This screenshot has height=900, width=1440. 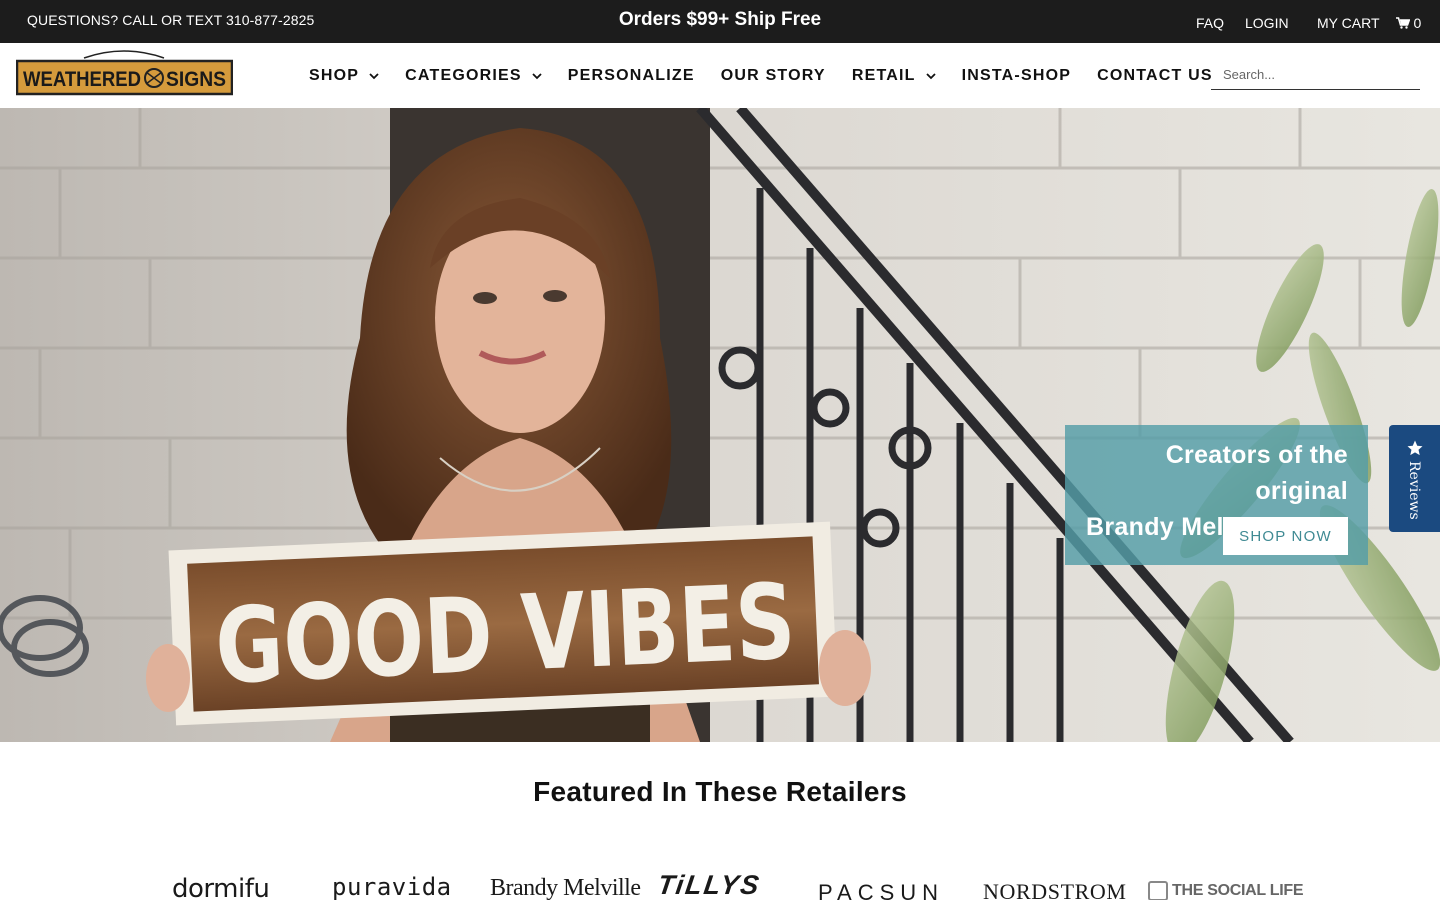 I want to click on nav-label: OUR STORY, so click(x=773, y=75).